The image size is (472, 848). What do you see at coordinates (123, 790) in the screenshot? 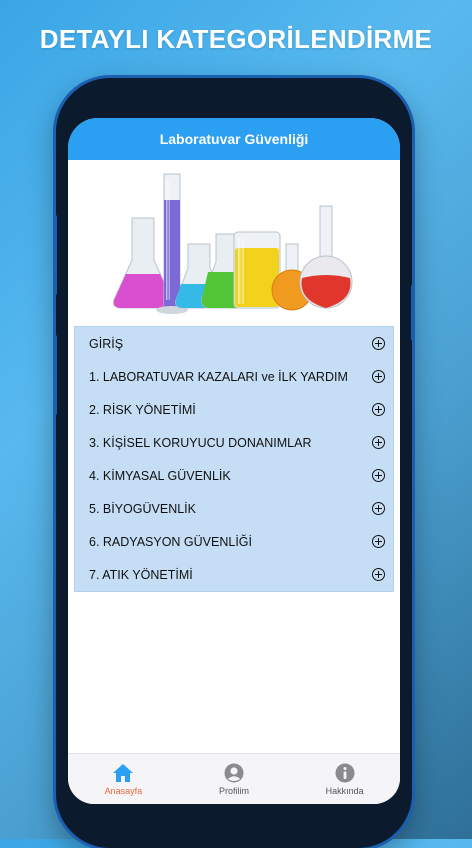
I see `tab-label: Anasayfa` at bounding box center [123, 790].